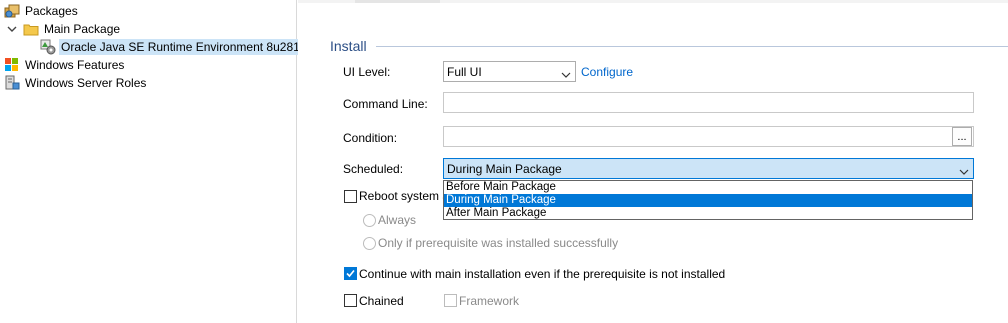  I want to click on windows-features-icon, so click(12, 65).